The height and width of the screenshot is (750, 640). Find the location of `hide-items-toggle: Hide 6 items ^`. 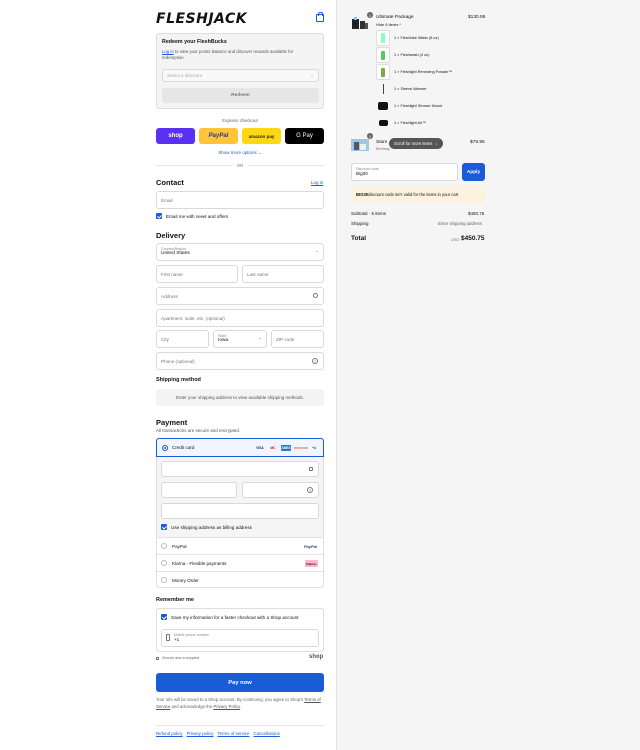

hide-items-toggle: Hide 6 items ^ is located at coordinates (388, 24).